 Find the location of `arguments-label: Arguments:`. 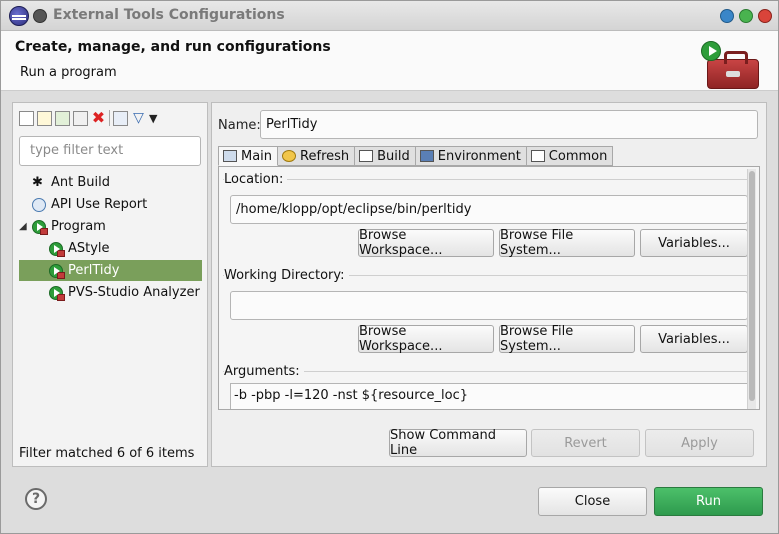

arguments-label: Arguments: is located at coordinates (264, 371).